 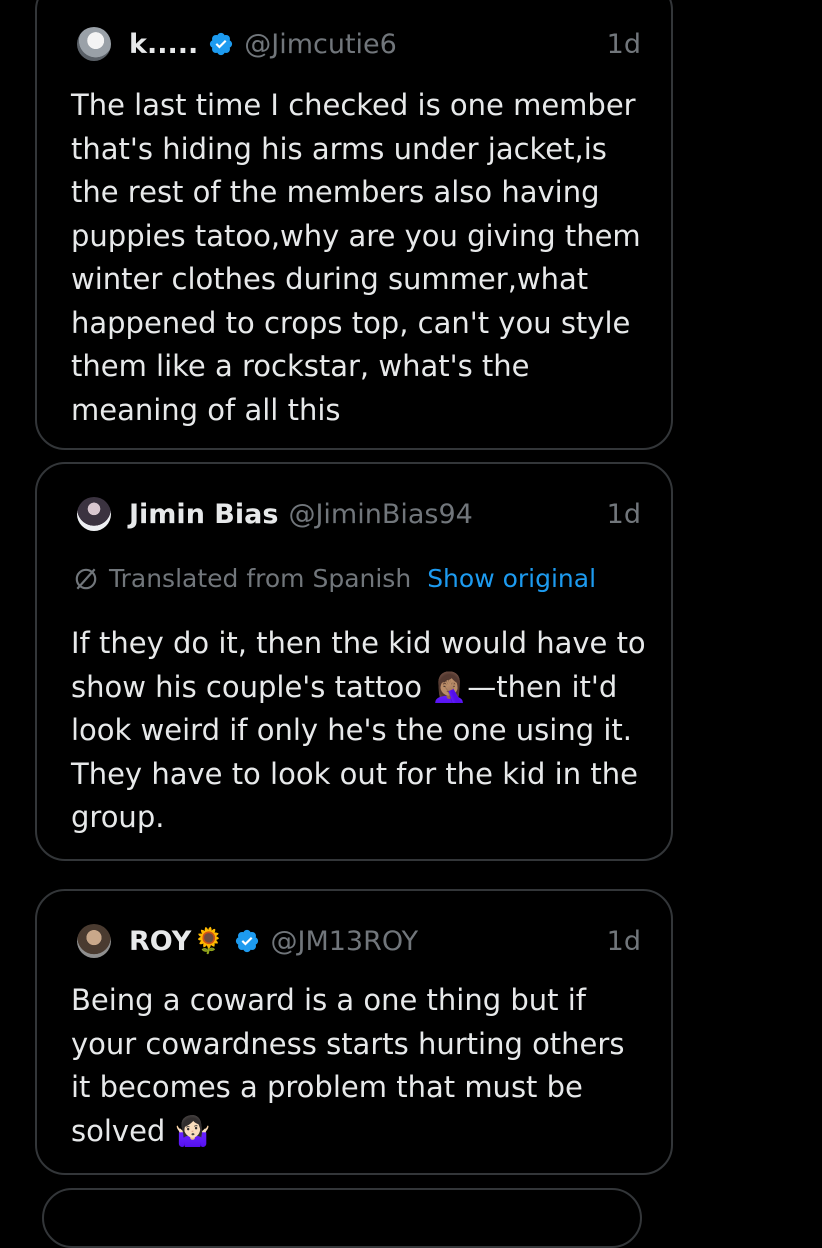 I want to click on tweet-text-line: show his couple's tattoo 🤦🏽‍♀️—then it'd, so click(x=344, y=686).